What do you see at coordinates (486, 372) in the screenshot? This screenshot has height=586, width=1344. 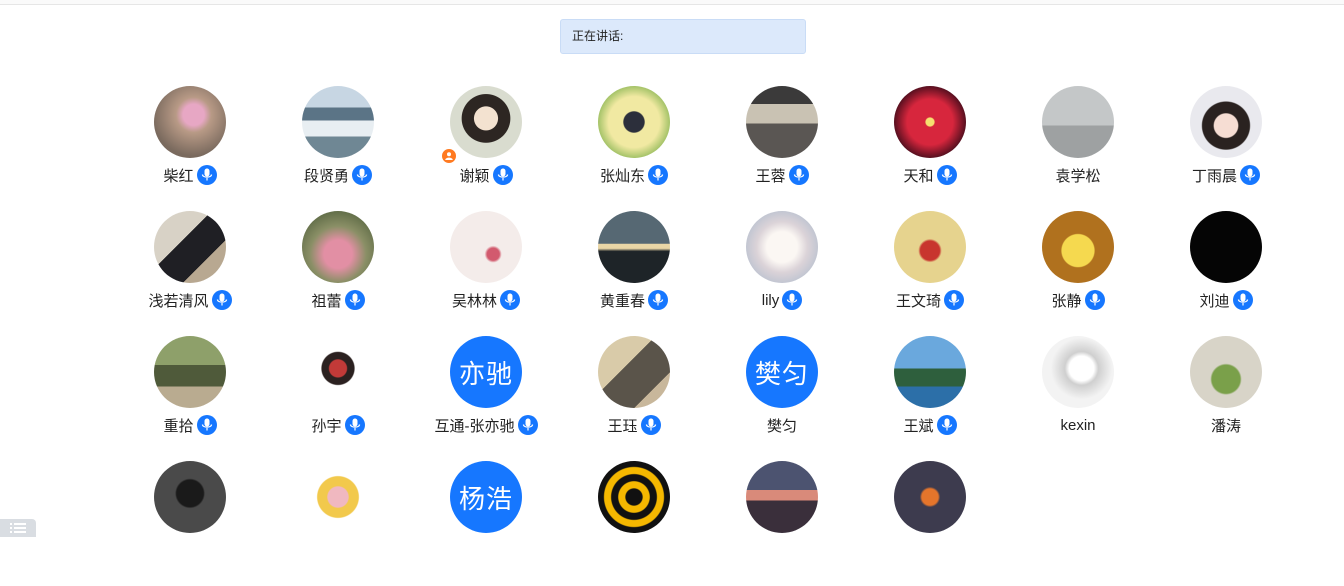 I see `participant-avatar: 亦驰` at bounding box center [486, 372].